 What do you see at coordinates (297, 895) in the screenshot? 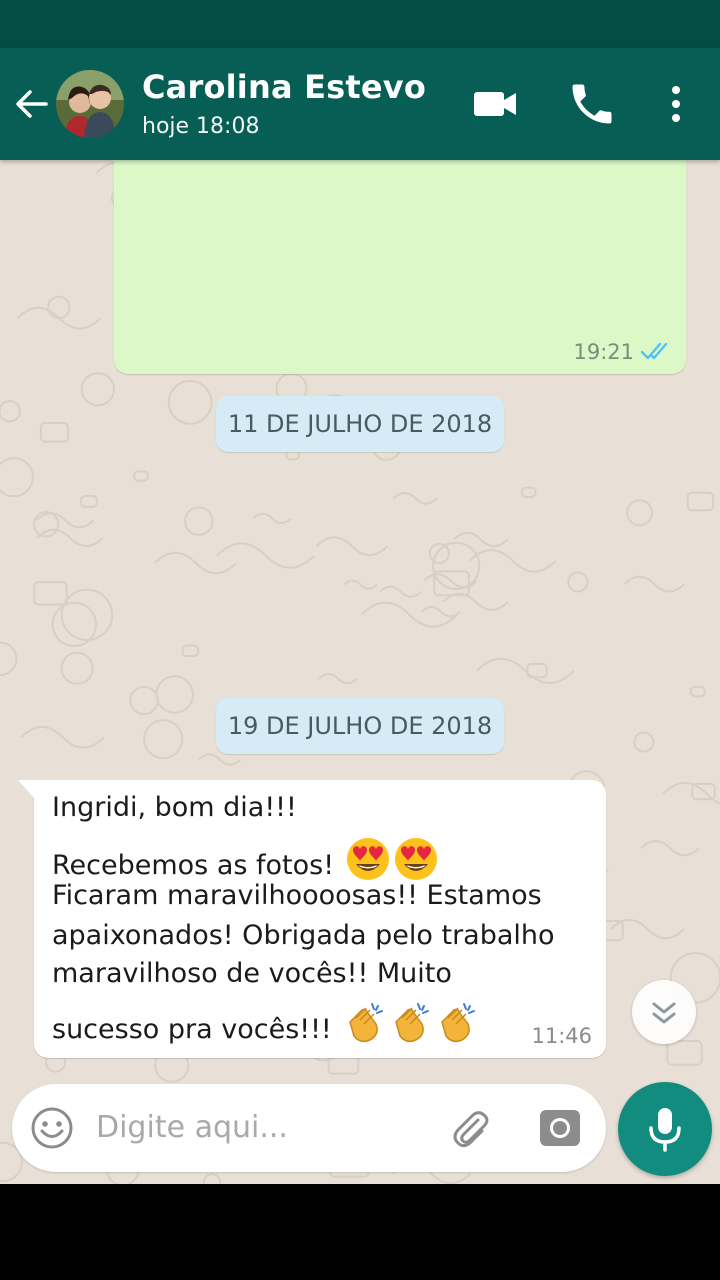
I see `message-text-line: Ficaram maravilhoooosas!! Estamos` at bounding box center [297, 895].